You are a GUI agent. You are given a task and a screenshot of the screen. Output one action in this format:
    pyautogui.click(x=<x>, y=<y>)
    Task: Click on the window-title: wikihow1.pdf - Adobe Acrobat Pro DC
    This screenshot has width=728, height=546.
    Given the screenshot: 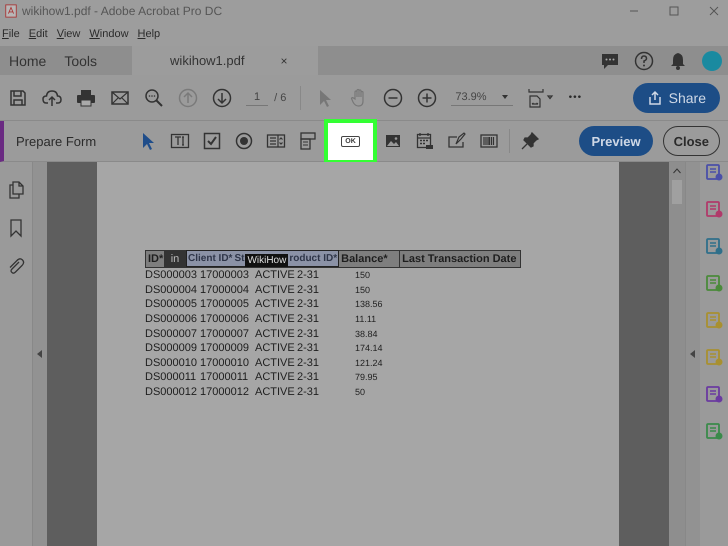 What is the action you would take?
    pyautogui.click(x=122, y=11)
    